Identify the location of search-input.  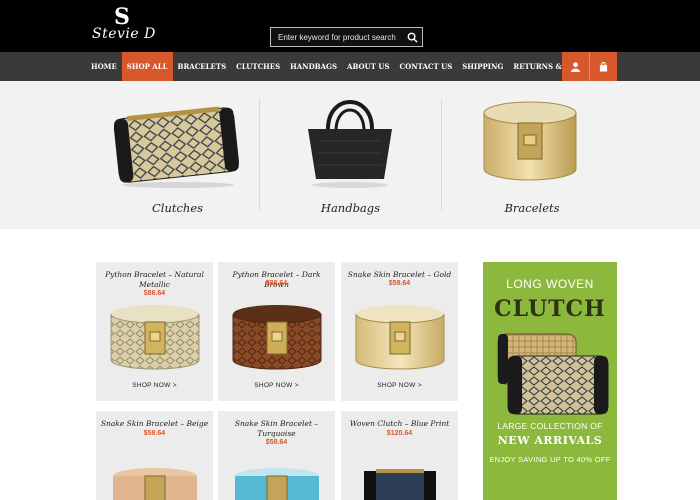
(336, 37).